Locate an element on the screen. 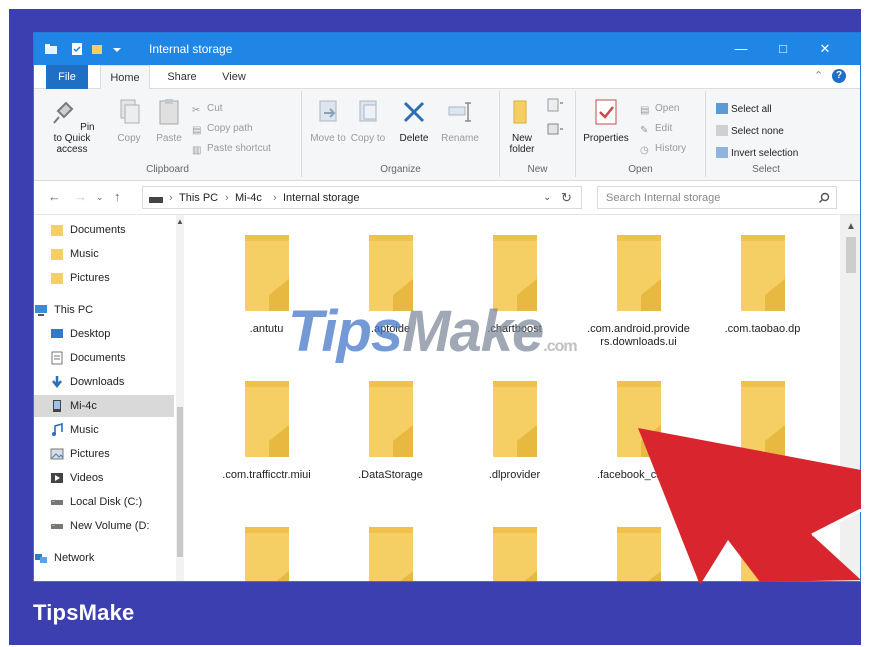 The width and height of the screenshot is (870, 647). content-scrollbar: ▲ is located at coordinates (850, 398).